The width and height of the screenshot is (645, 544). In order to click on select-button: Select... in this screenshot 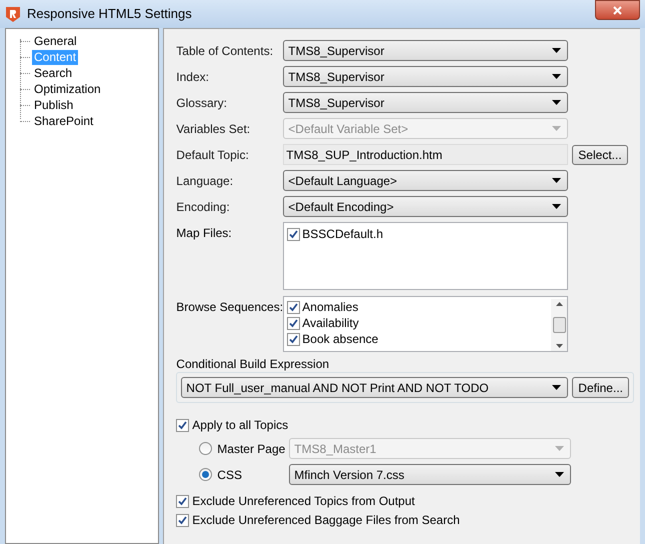, I will do `click(600, 154)`.